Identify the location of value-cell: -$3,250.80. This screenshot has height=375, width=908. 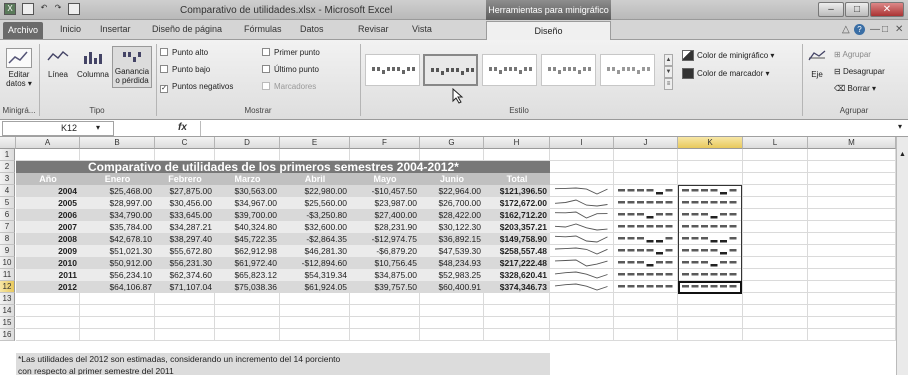
(315, 215).